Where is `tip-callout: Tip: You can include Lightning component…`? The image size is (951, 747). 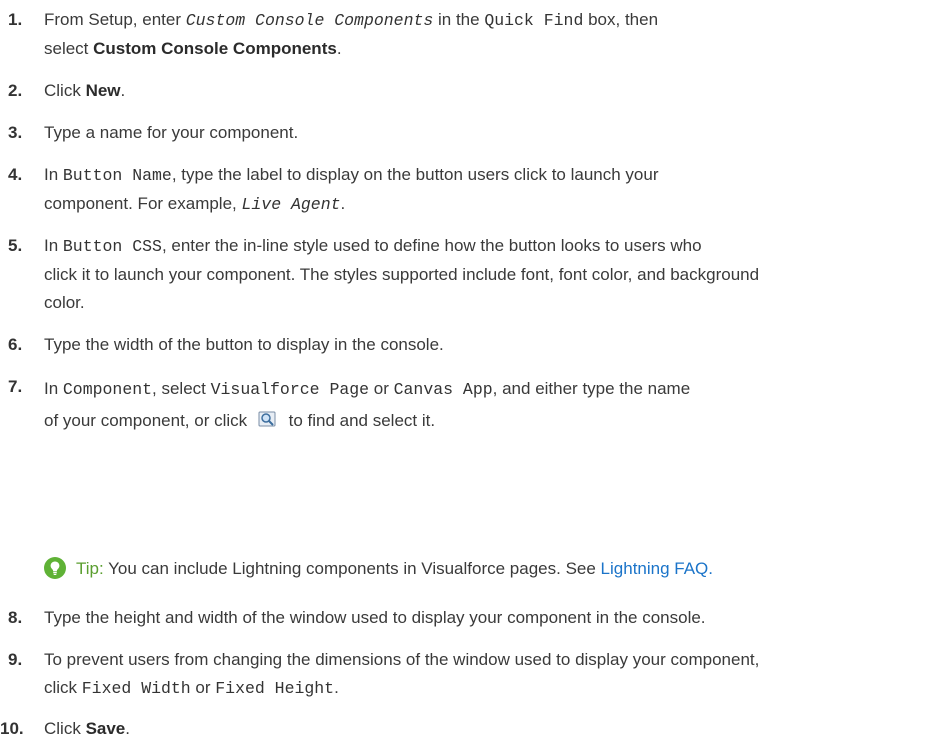
tip-callout: Tip: You can include Lightning component… is located at coordinates (494, 569).